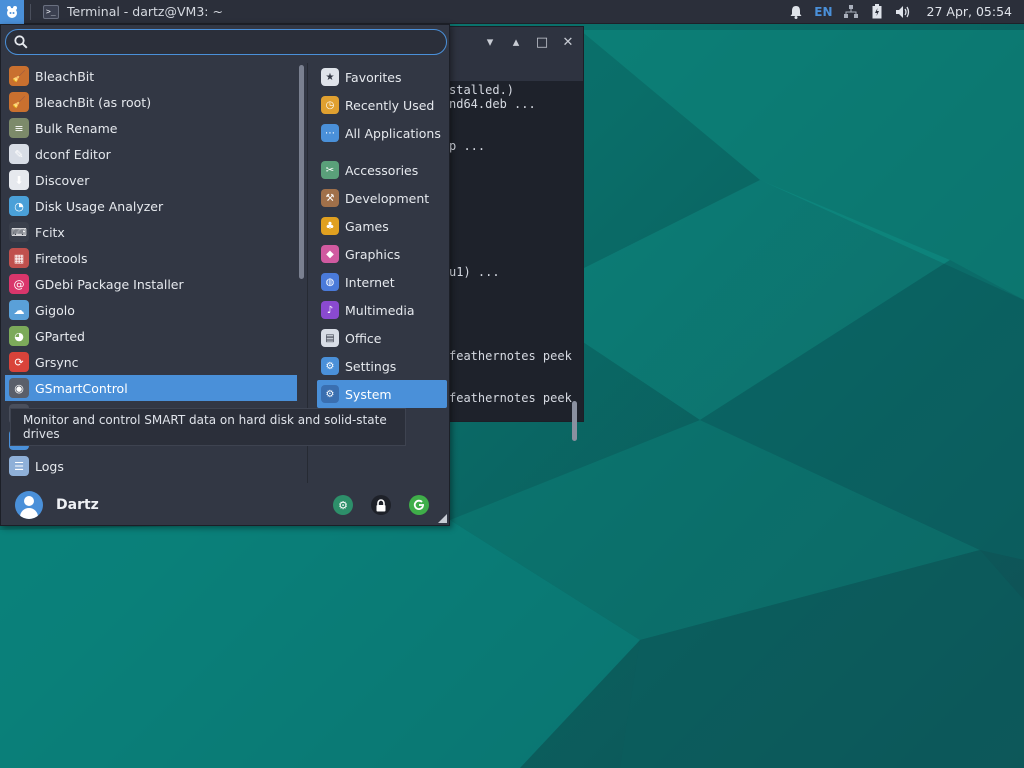 Image resolution: width=1024 pixels, height=768 pixels. I want to click on graphics-icon: ◆, so click(330, 254).